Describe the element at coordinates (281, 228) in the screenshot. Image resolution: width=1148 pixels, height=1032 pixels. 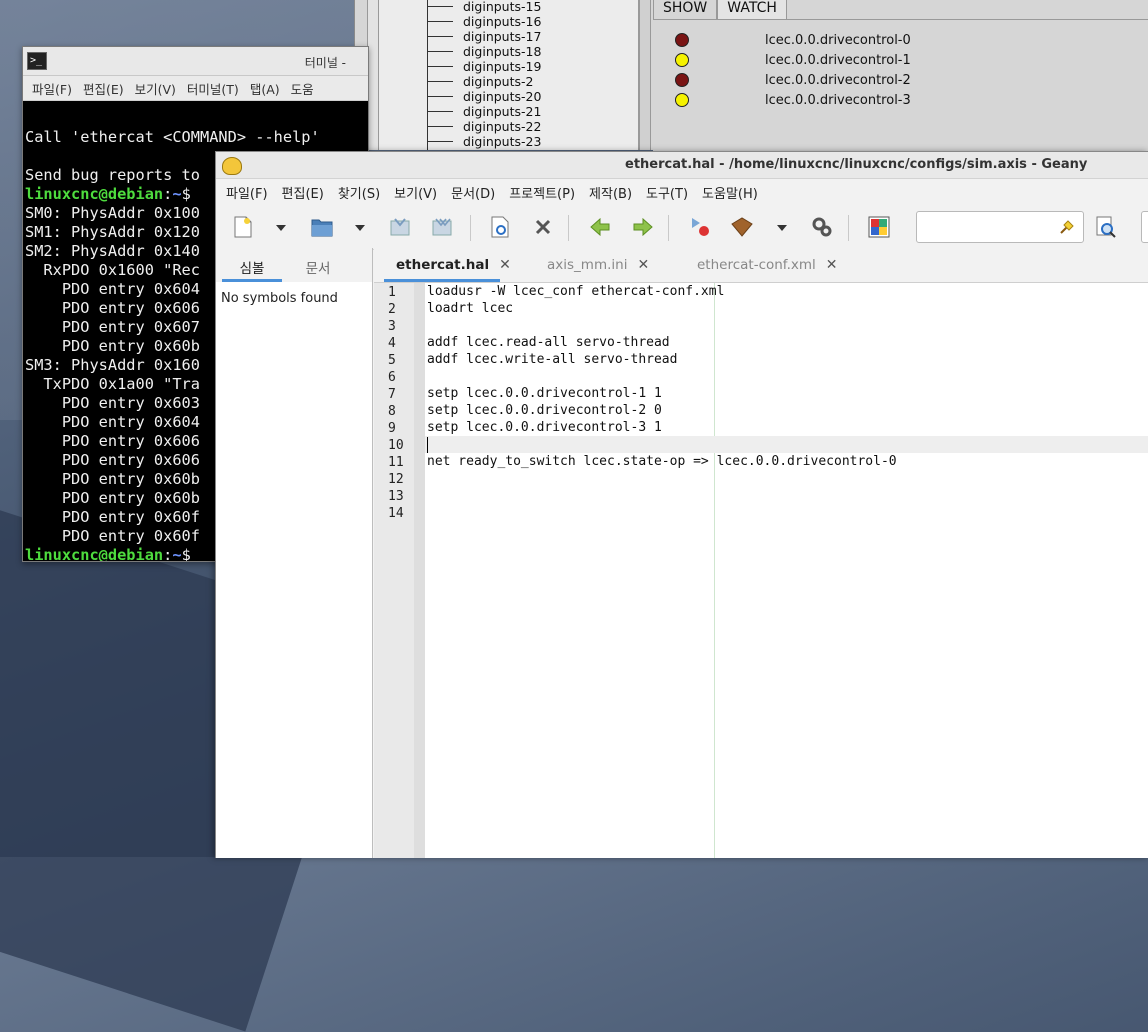
I see `new-file-dropdown-icon` at that location.